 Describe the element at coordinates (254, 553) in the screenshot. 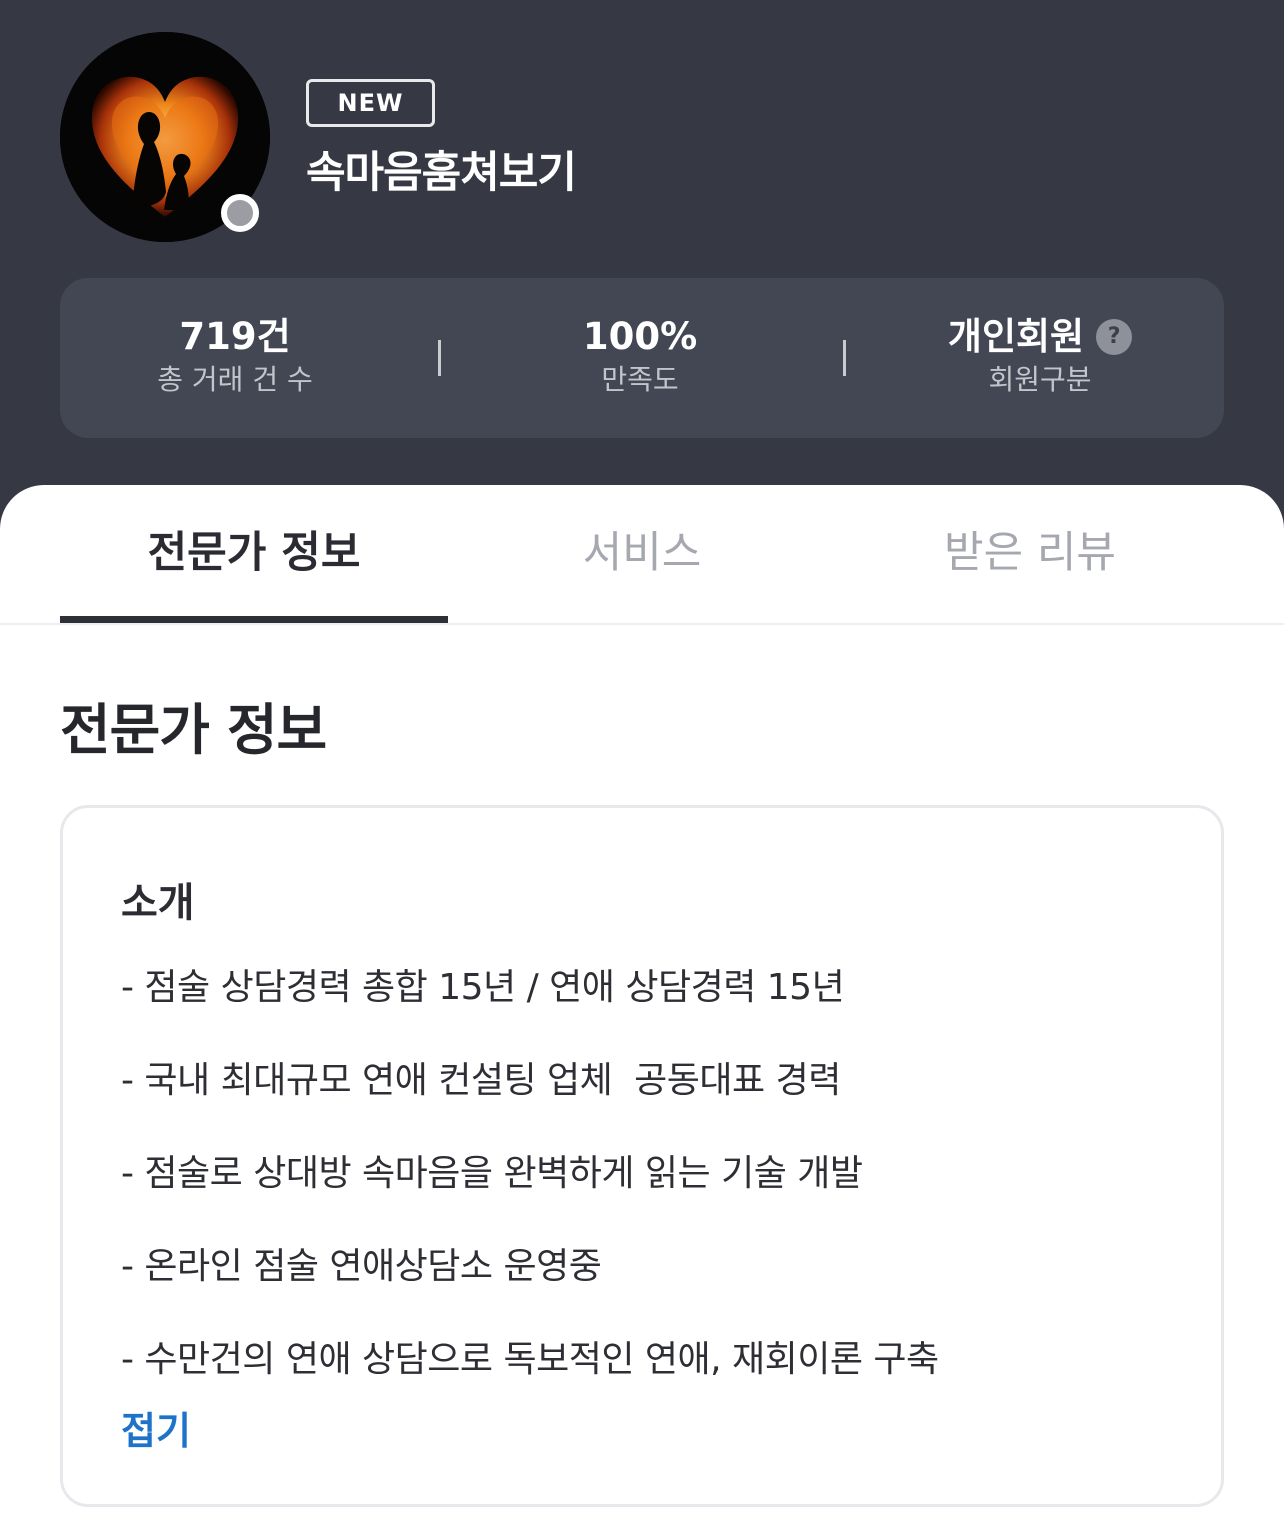

I see `tab-expert-info: 전문가 정보` at that location.